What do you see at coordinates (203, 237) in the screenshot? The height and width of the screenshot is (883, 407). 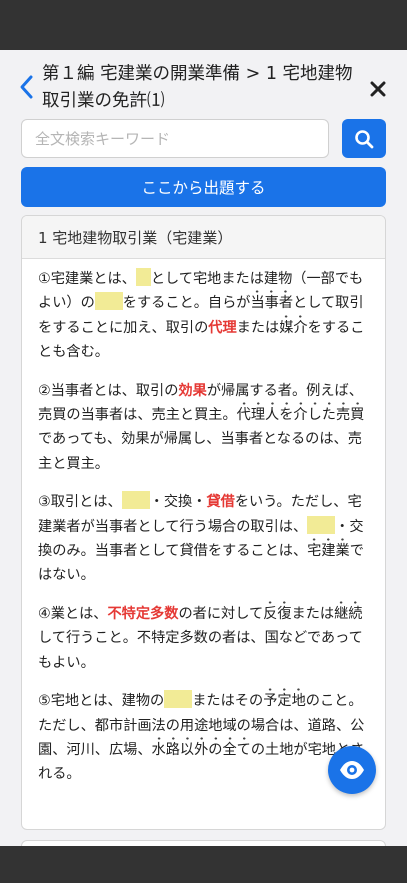 I see `card-heading: 1 宅地建物取引業（宅建業）` at bounding box center [203, 237].